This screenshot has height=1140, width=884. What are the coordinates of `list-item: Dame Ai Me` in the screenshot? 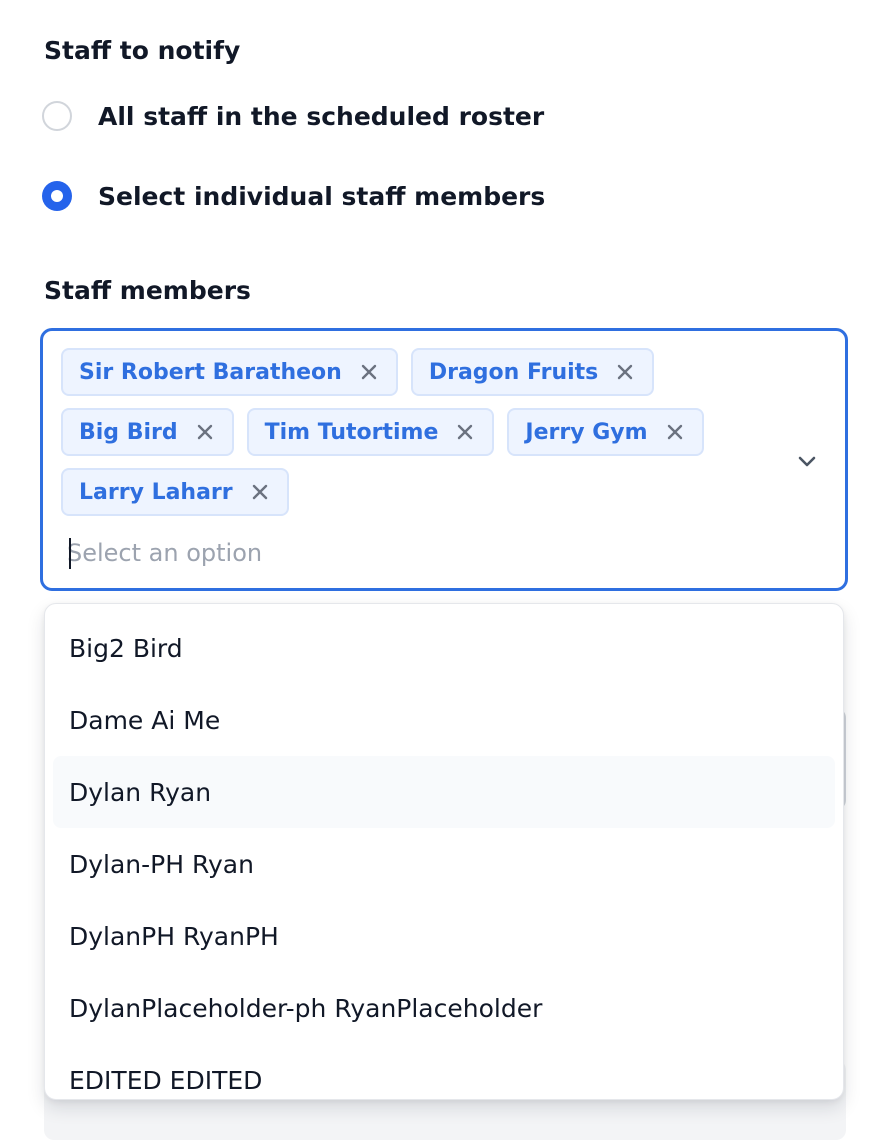 It's located at (444, 720).